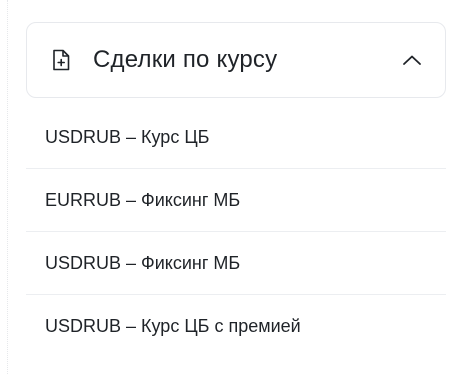 The width and height of the screenshot is (452, 374). Describe the element at coordinates (143, 199) in the screenshot. I see `list-item-label: EURRUB – Фиксинг МБ` at that location.